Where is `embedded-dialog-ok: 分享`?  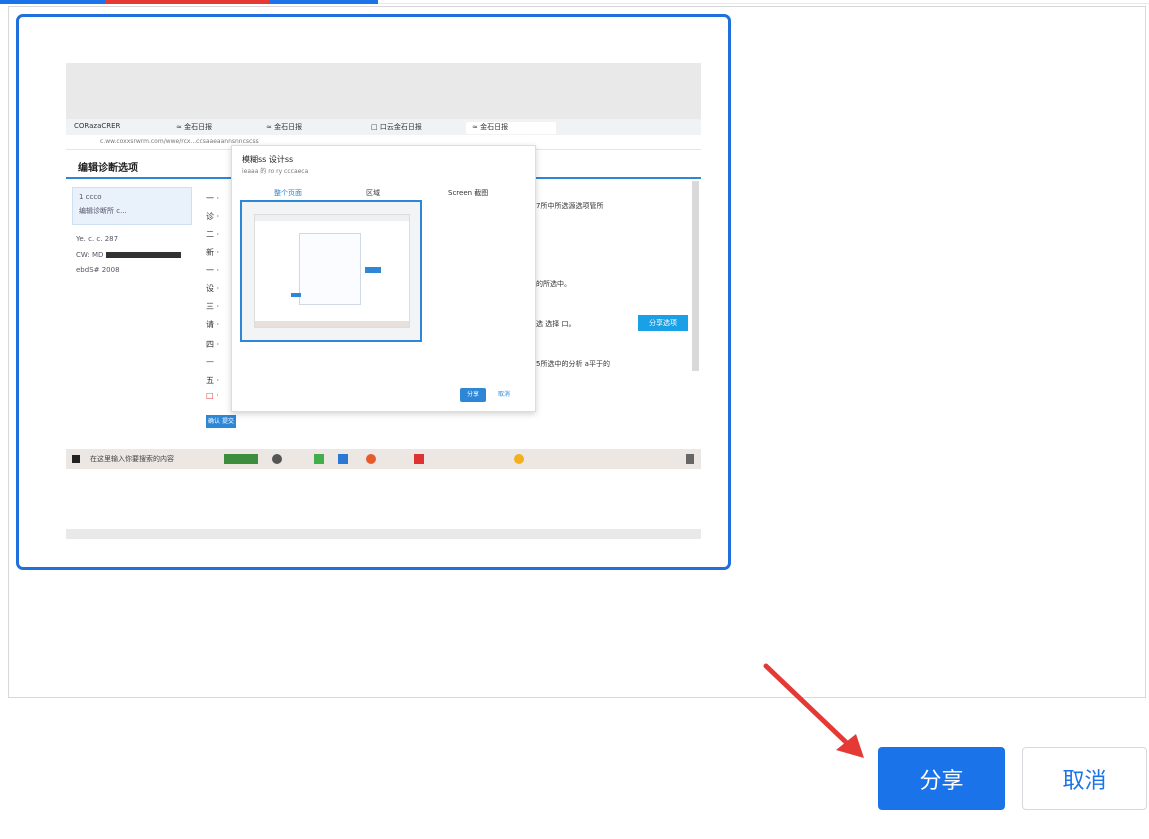
embedded-dialog-ok: 分享 is located at coordinates (473, 395).